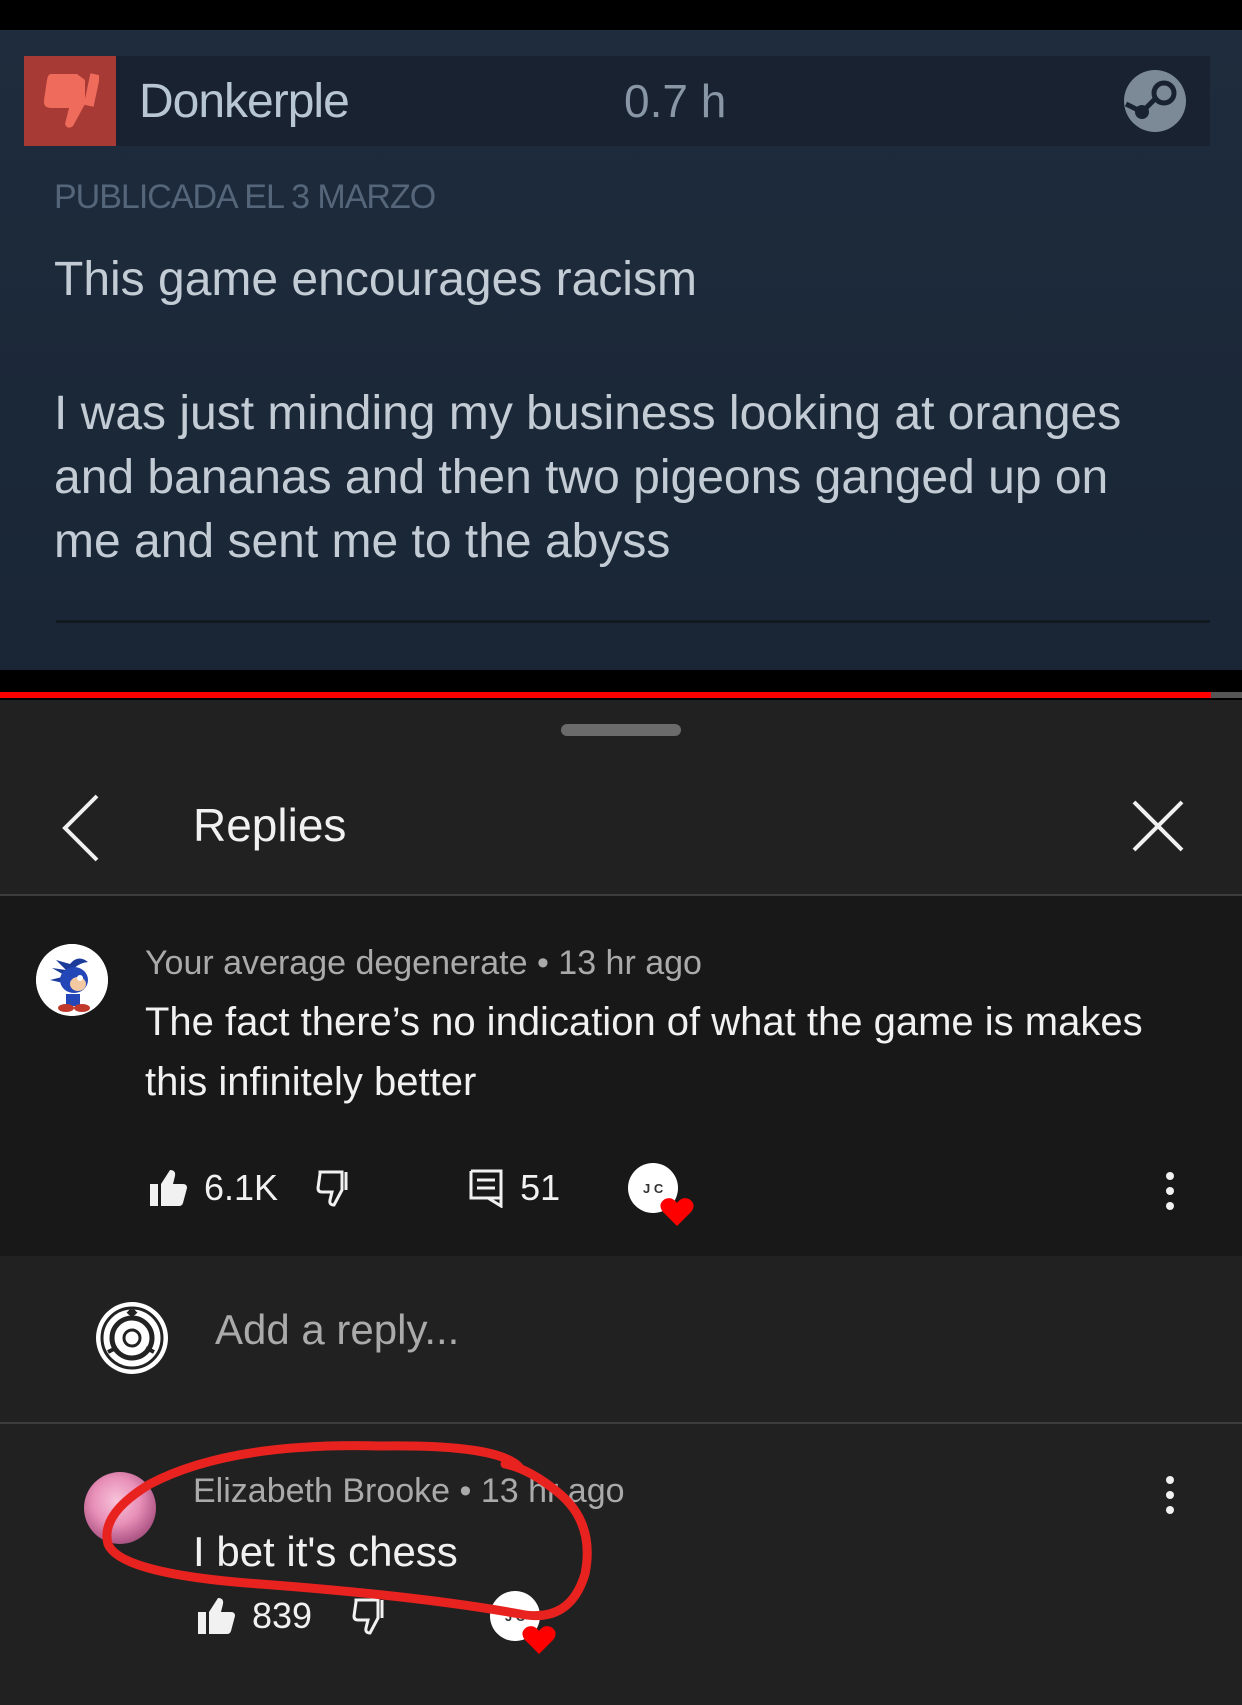 The height and width of the screenshot is (1705, 1242). Describe the element at coordinates (375, 279) in the screenshot. I see `review-headline: This game encourages racism` at that location.